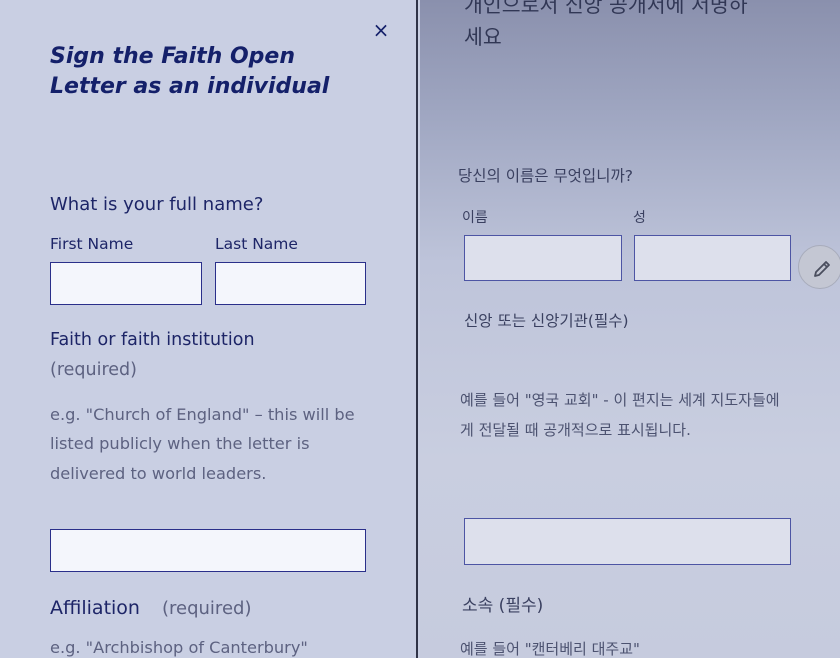 This screenshot has width=840, height=658. What do you see at coordinates (152, 340) in the screenshot?
I see `faith-label: Faith or faith institution` at bounding box center [152, 340].